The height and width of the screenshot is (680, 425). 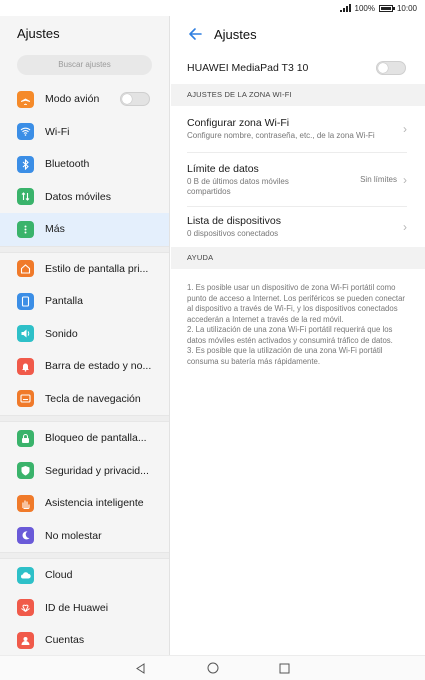 I want to click on more-icon, so click(x=25, y=229).